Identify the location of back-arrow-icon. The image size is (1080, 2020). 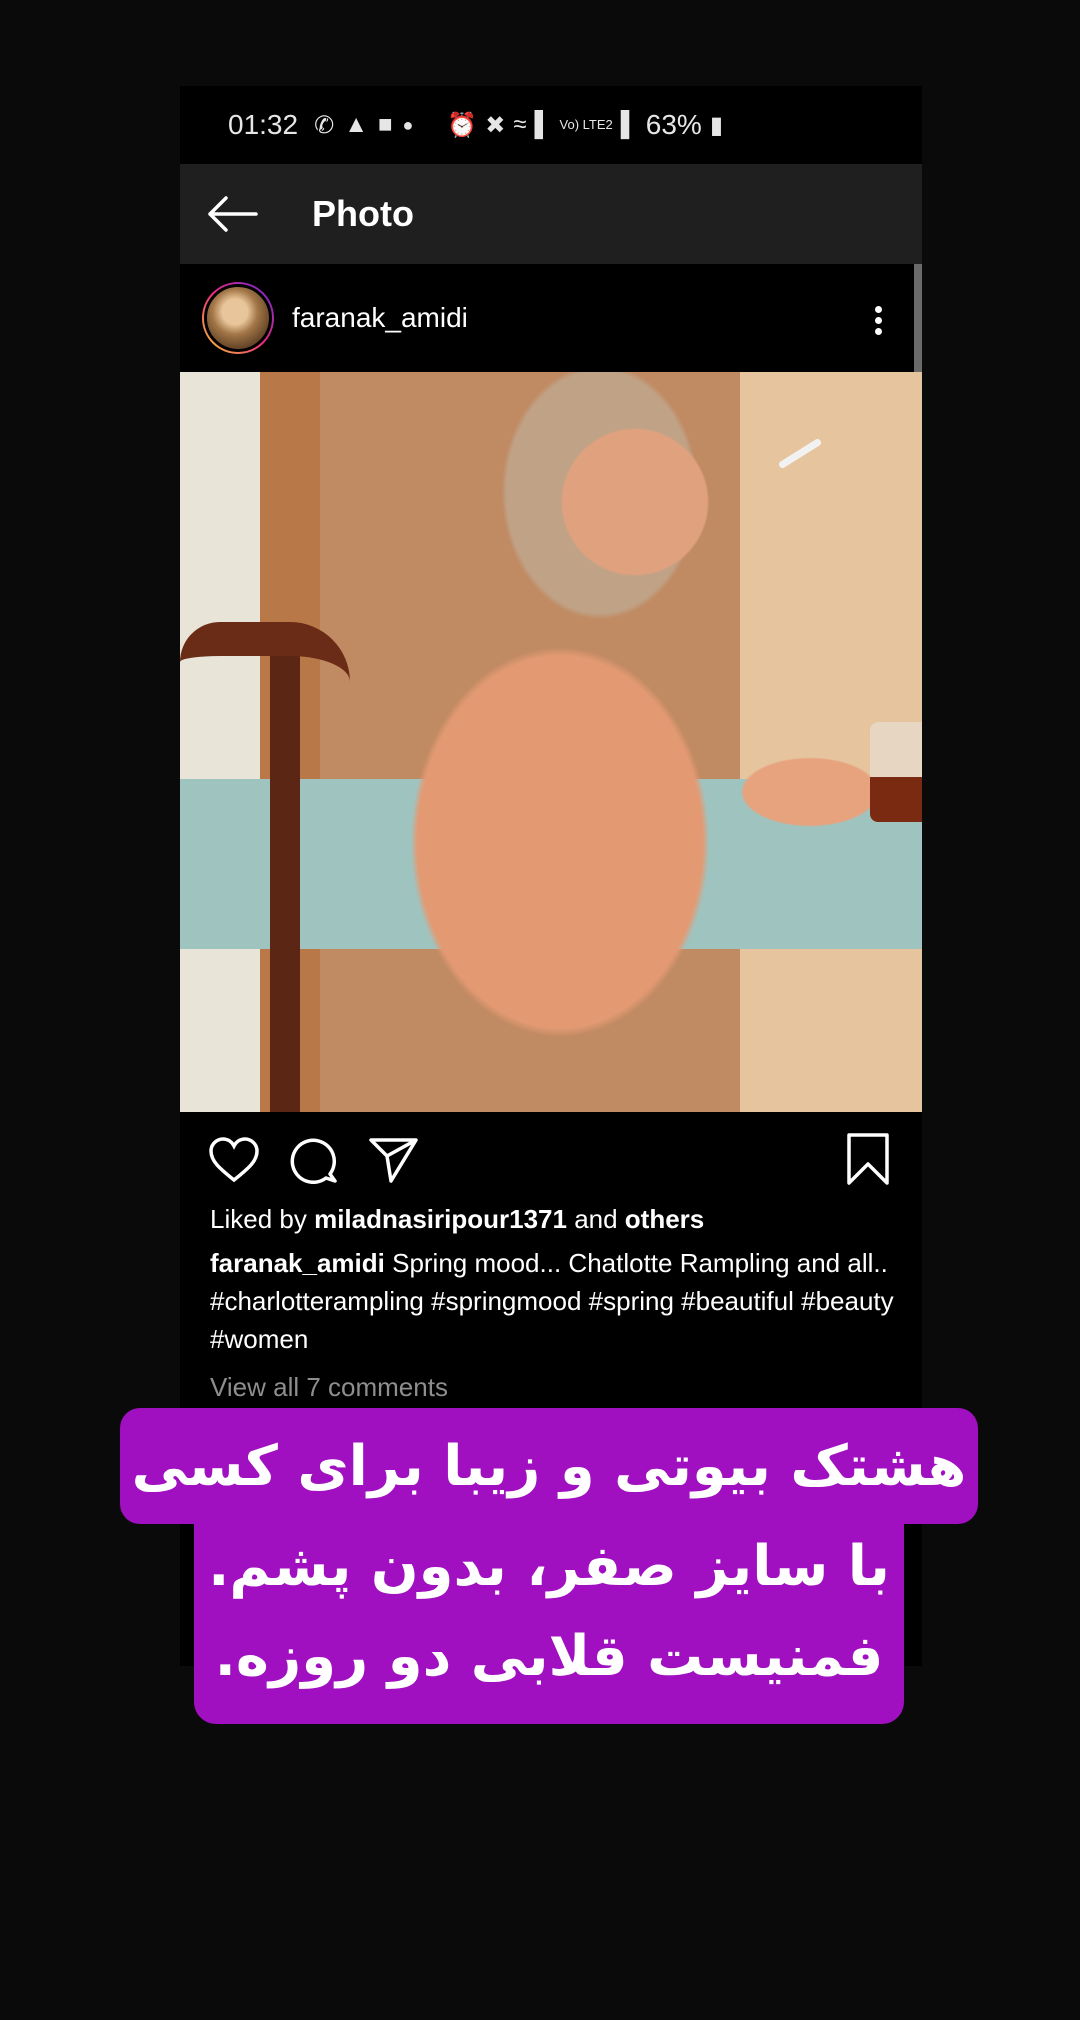
(233, 214).